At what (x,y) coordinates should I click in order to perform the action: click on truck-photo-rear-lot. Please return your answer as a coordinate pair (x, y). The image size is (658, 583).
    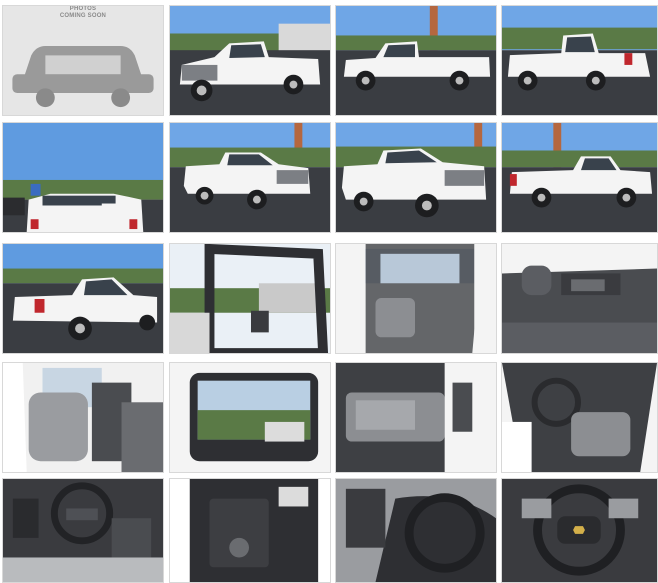
    Looking at the image, I should click on (83, 177).